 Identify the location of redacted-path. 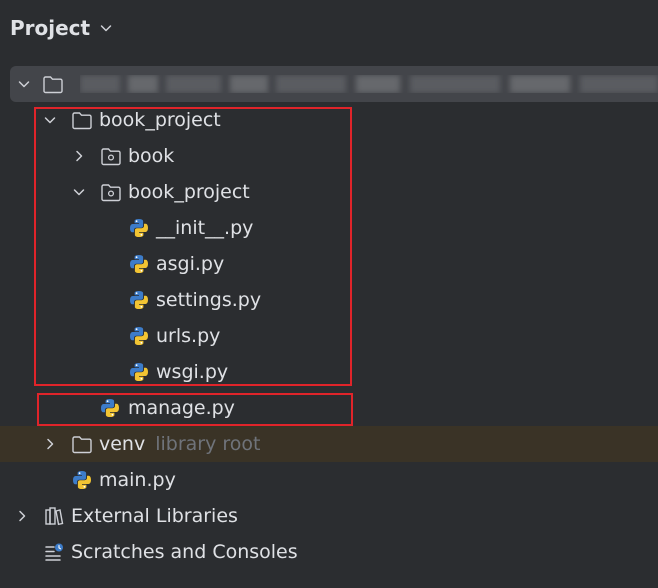
(369, 84).